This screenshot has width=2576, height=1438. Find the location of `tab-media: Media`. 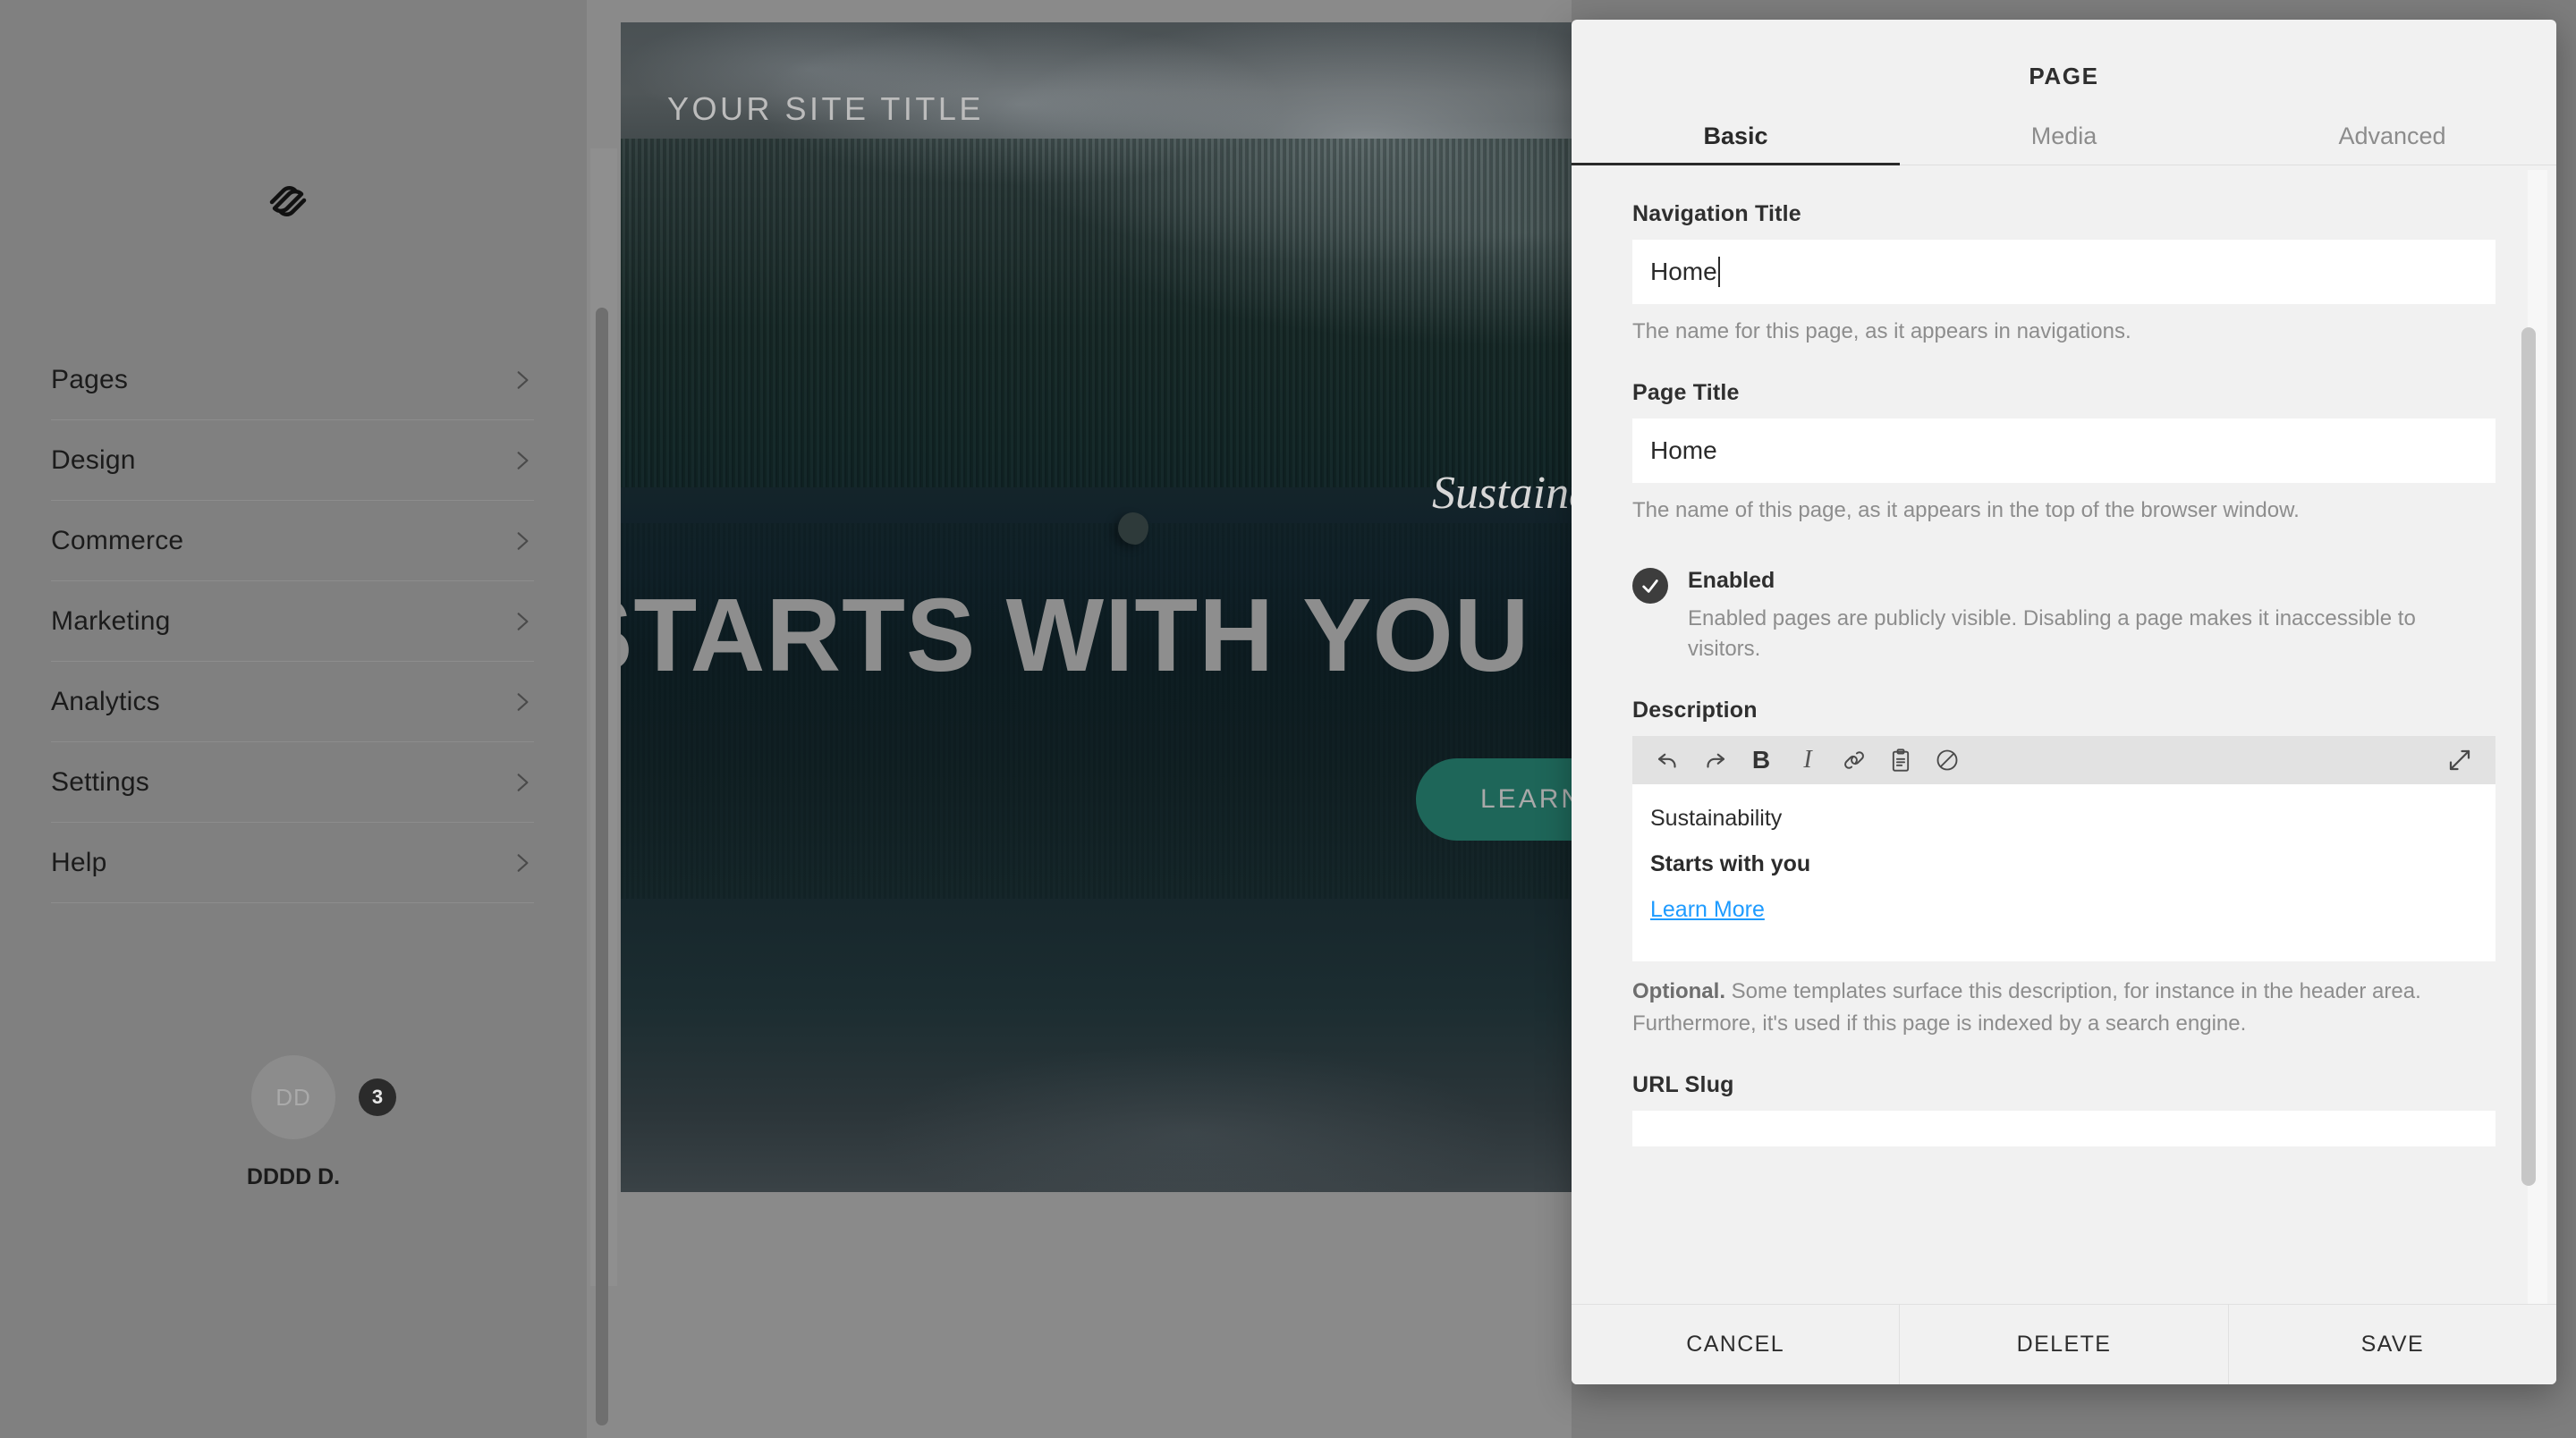

tab-media: Media is located at coordinates (2064, 137).